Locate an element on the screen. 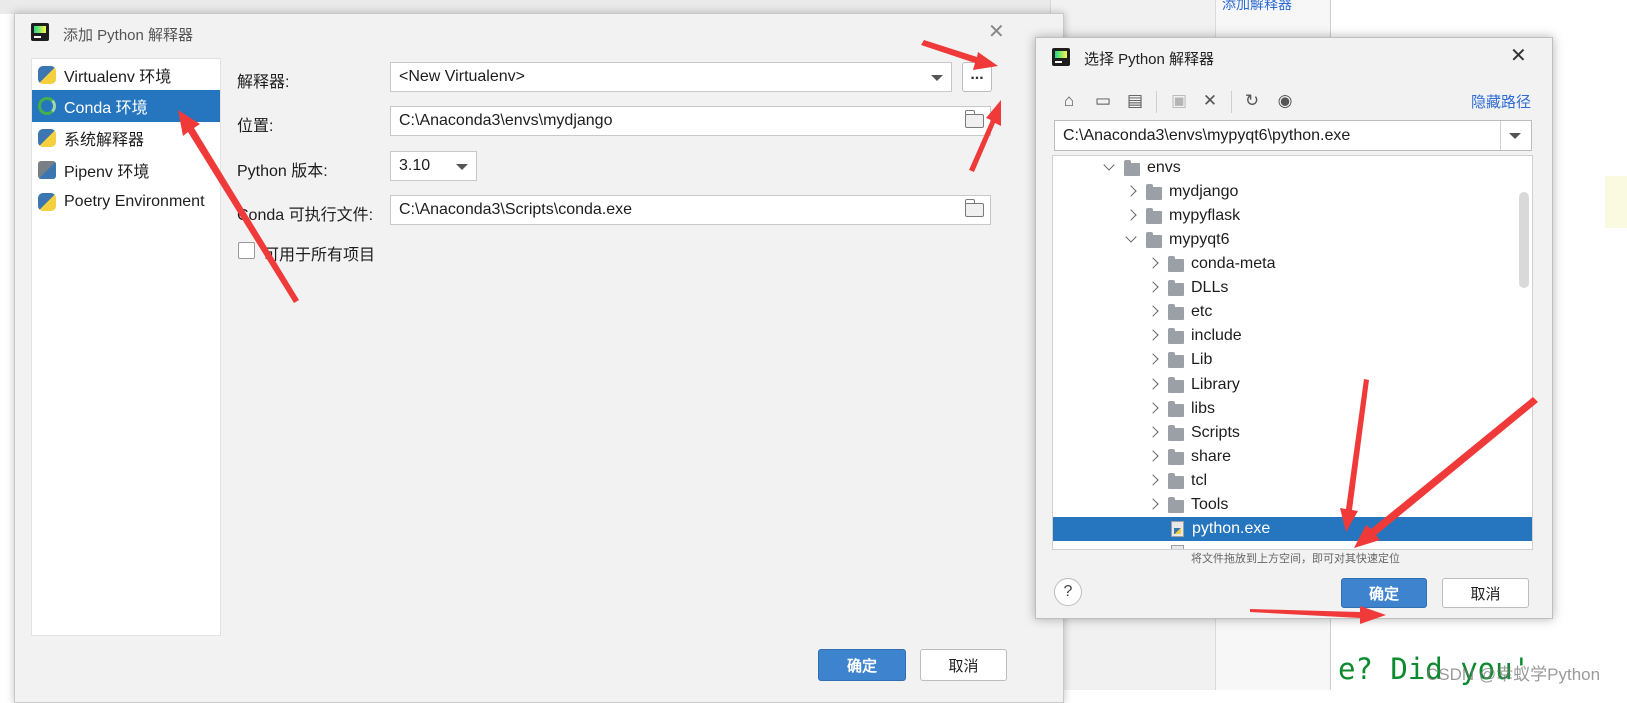 This screenshot has height=703, width=1627. cancel-button: 取消 is located at coordinates (963, 665).